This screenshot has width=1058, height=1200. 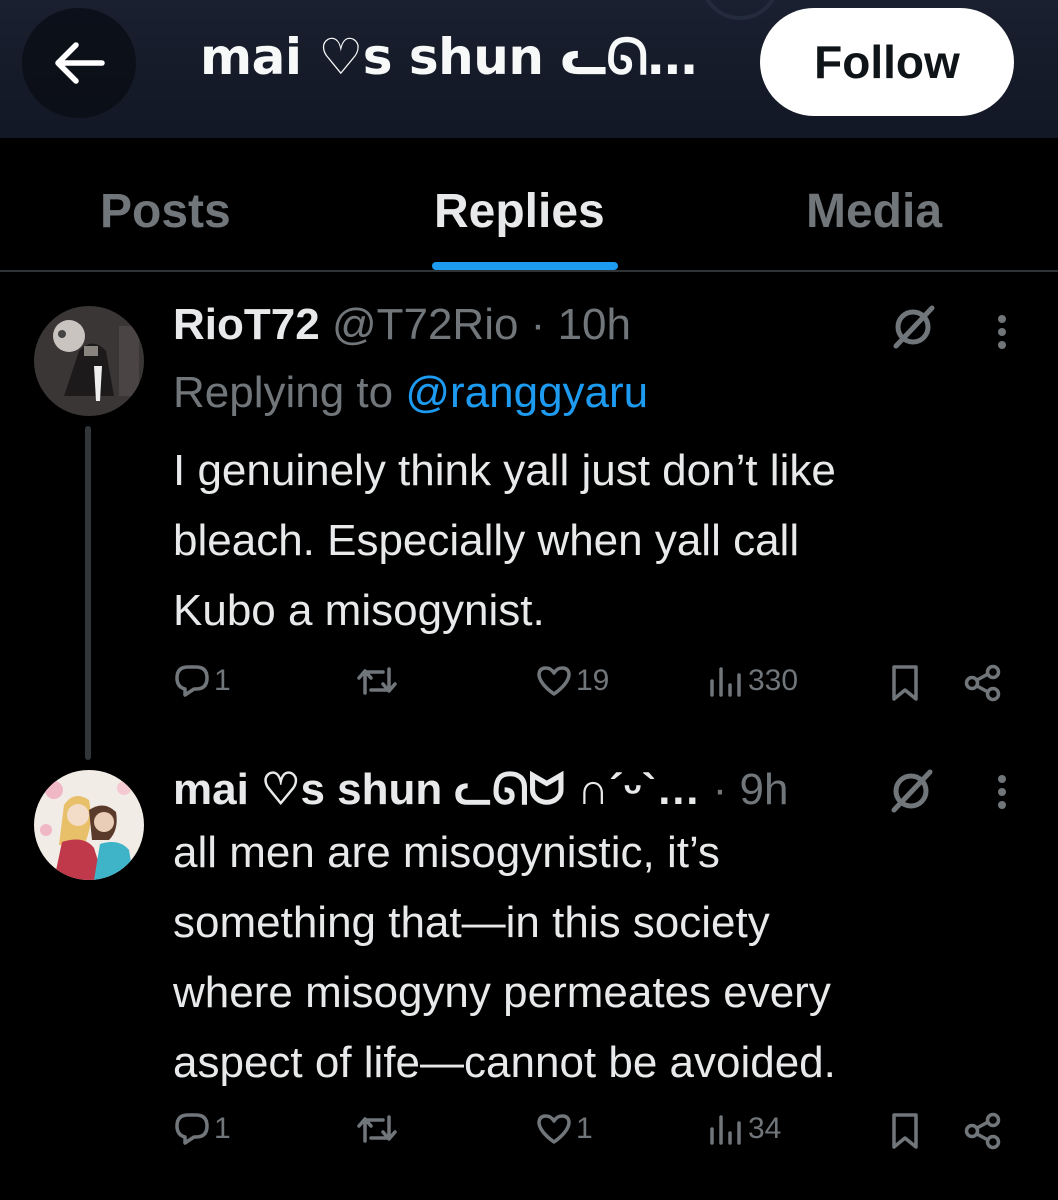 I want to click on more-options-icon, so click(x=1002, y=792).